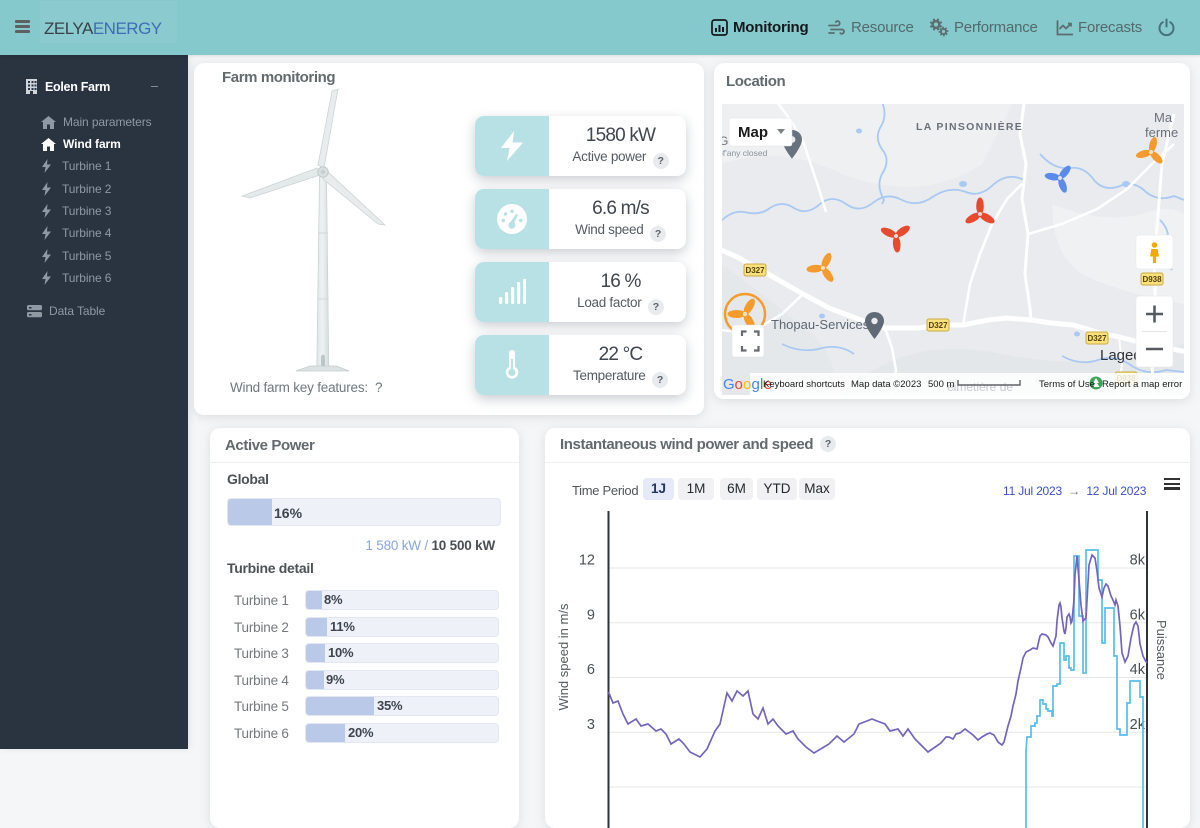 The image size is (1200, 828). Describe the element at coordinates (1152, 279) in the screenshot. I see `svg-text: D938` at that location.